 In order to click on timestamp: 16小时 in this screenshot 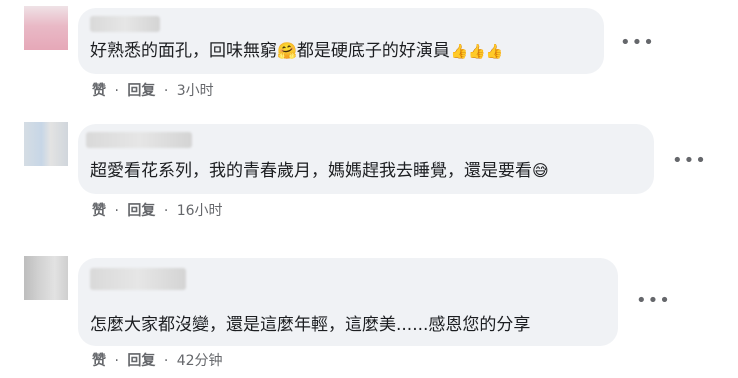, I will do `click(200, 210)`.